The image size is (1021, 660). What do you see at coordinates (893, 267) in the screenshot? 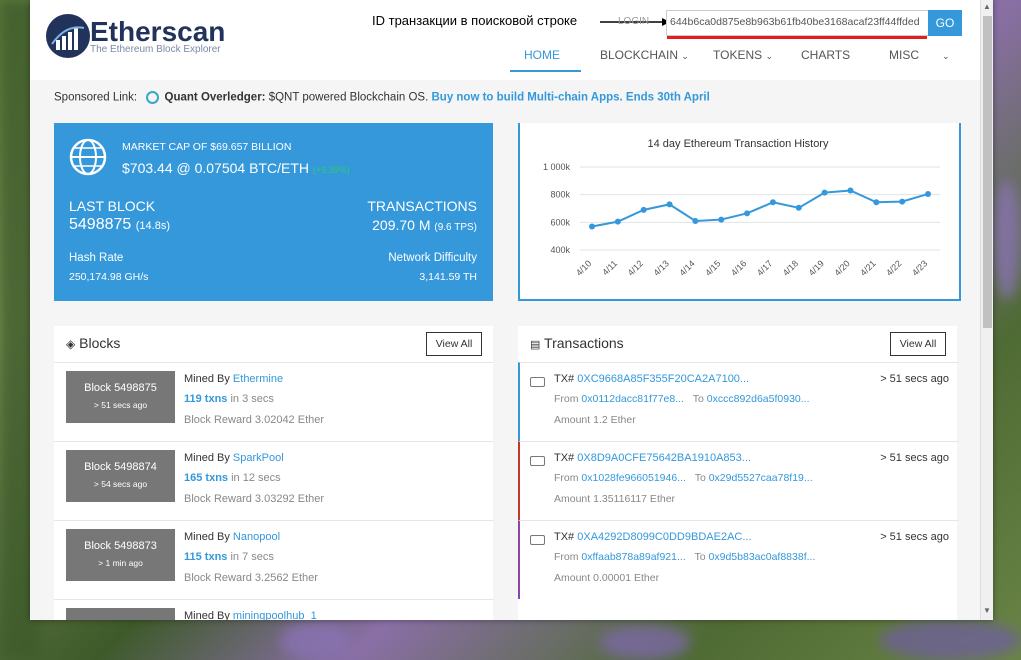
I see `chart-x-tick-label: 4/22` at bounding box center [893, 267].